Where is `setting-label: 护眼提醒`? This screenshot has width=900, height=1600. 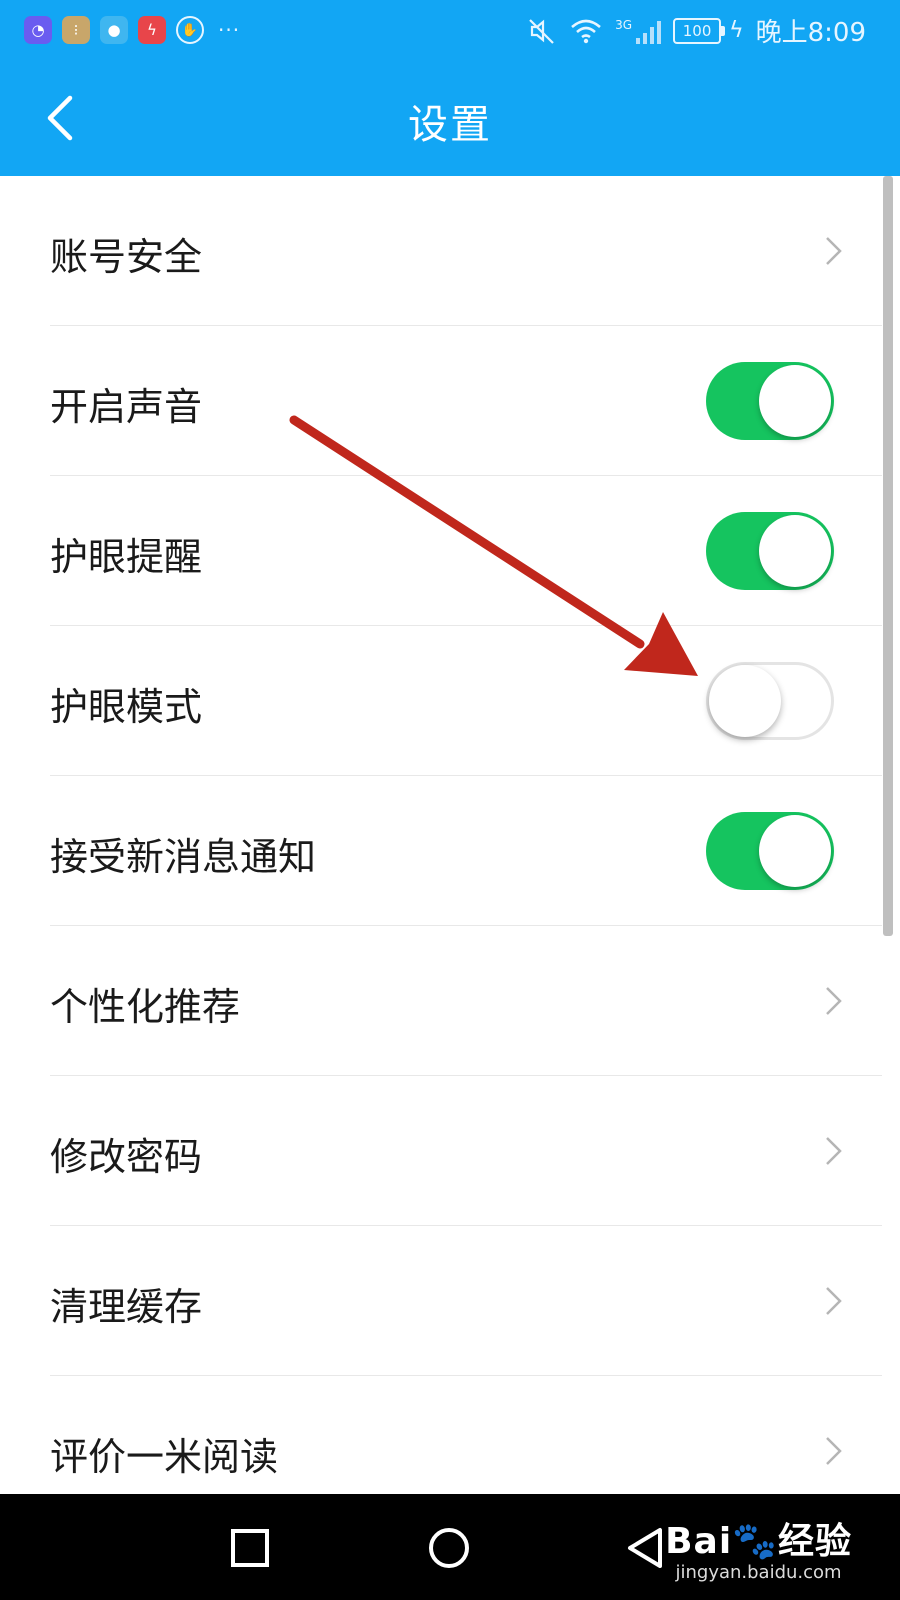
setting-label: 护眼提醒 is located at coordinates (126, 557).